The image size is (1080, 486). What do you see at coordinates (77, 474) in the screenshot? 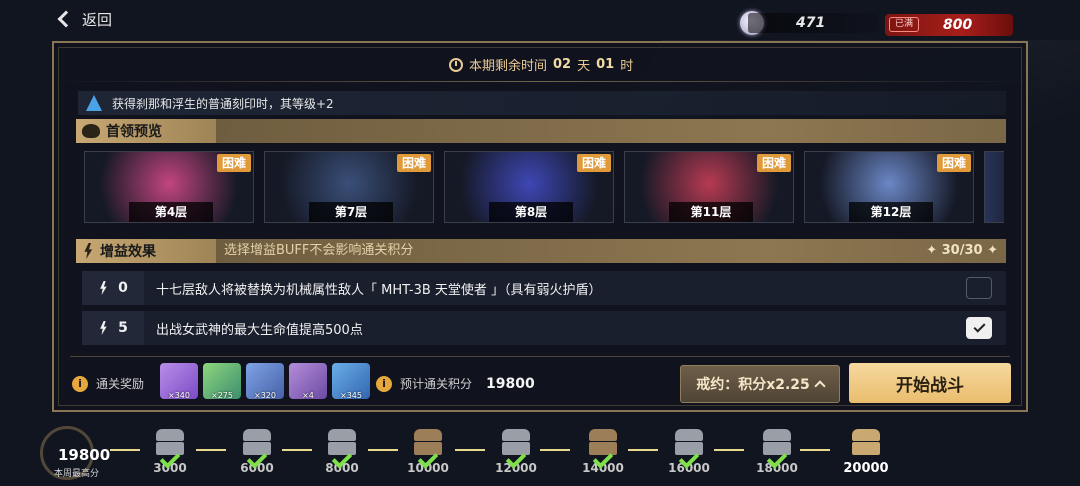
I see `weekly-best-label: 本周最高分` at bounding box center [77, 474].